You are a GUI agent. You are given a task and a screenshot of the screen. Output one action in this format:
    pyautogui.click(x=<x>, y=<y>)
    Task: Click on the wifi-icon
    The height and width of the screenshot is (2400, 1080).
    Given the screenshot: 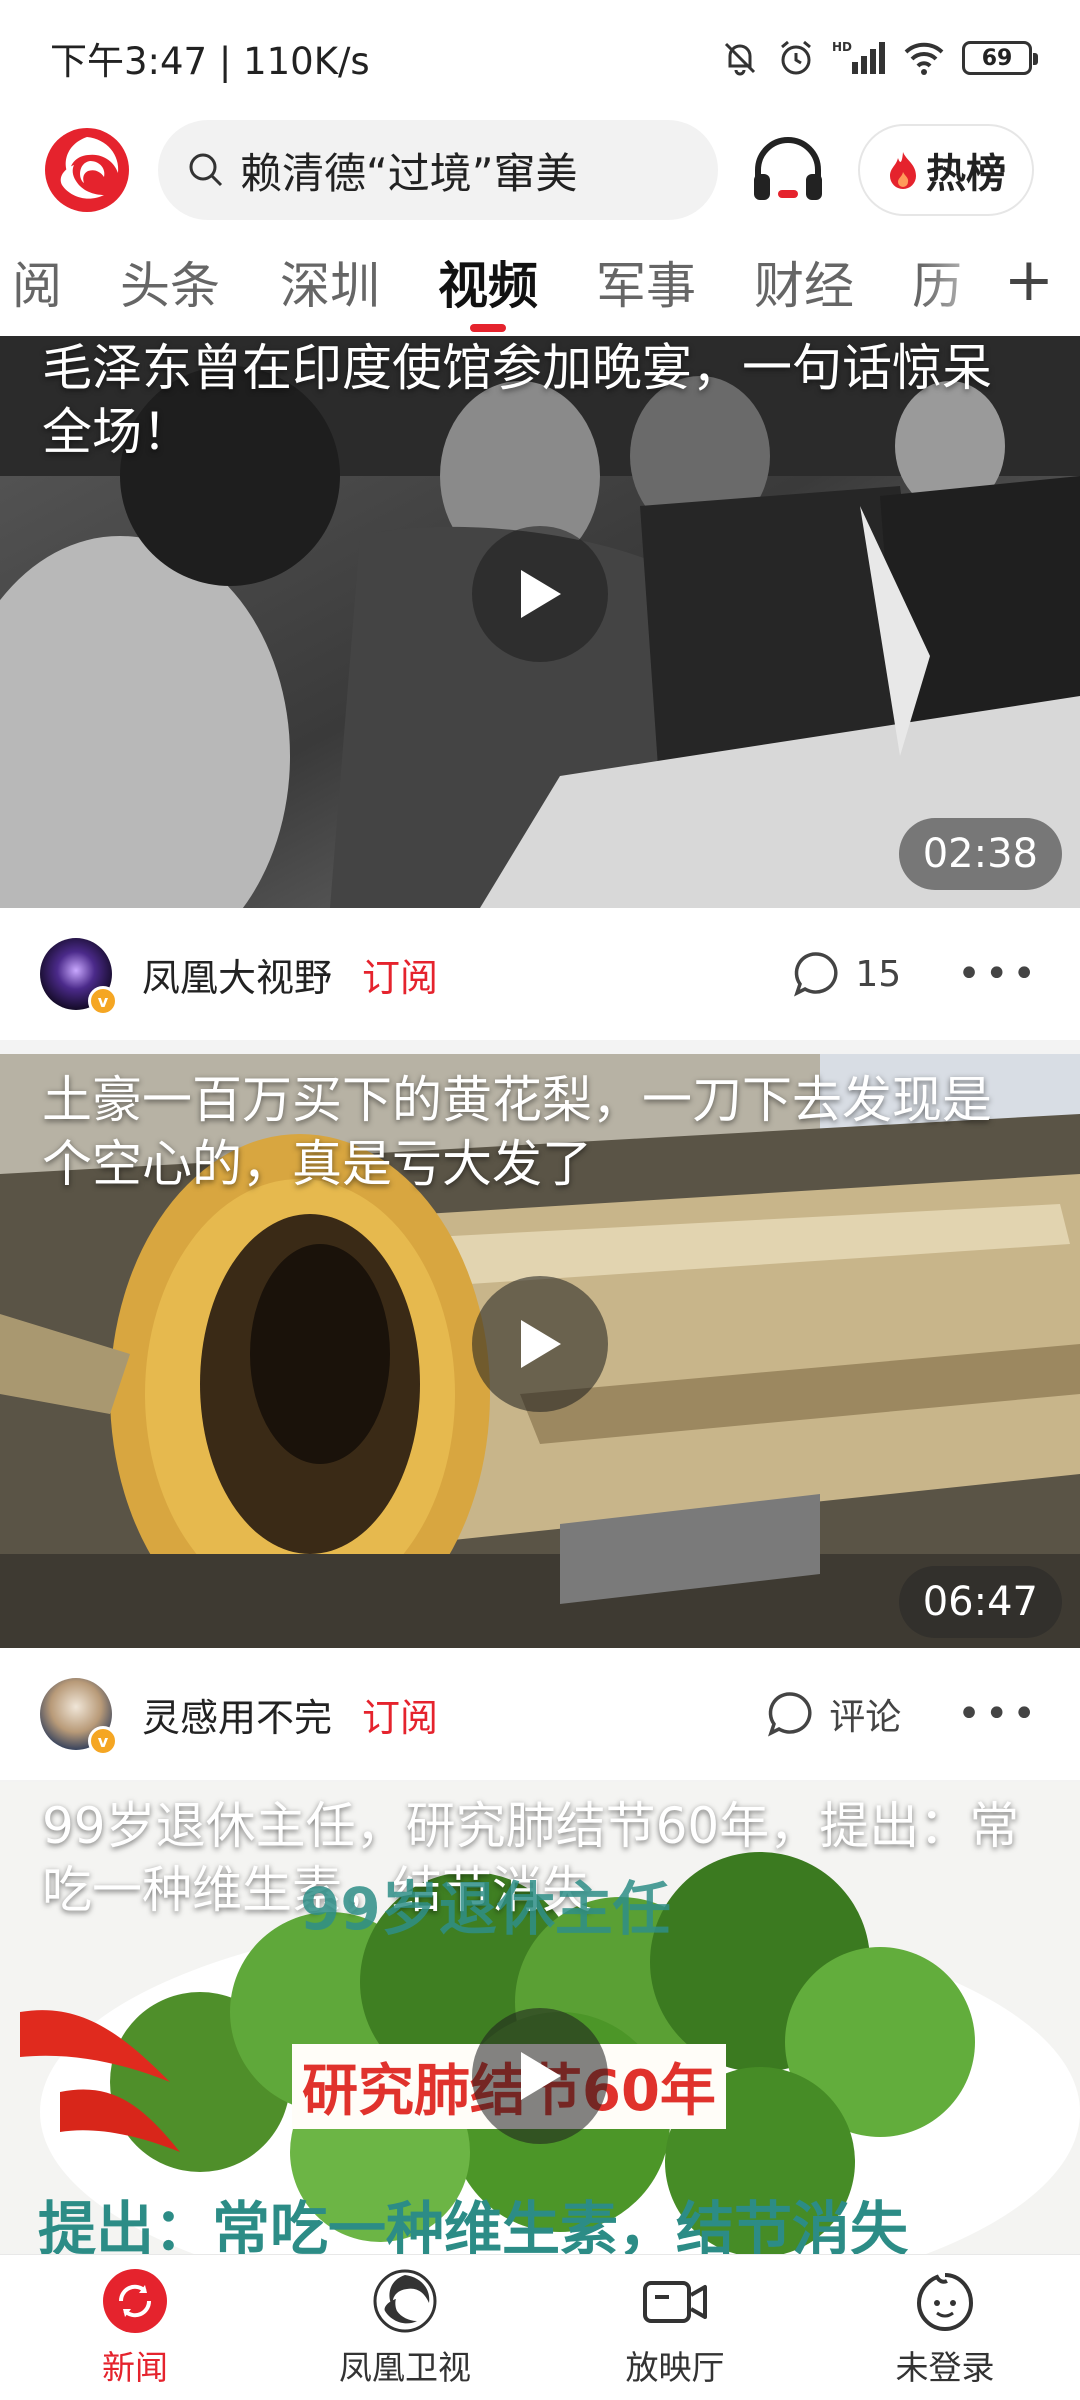 What is the action you would take?
    pyautogui.click(x=924, y=58)
    